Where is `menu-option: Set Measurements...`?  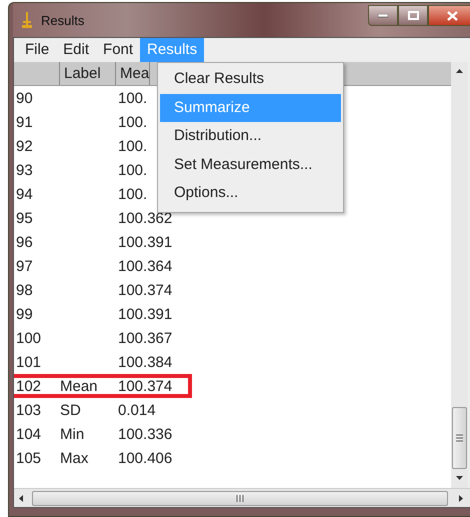 menu-option: Set Measurements... is located at coordinates (250, 164).